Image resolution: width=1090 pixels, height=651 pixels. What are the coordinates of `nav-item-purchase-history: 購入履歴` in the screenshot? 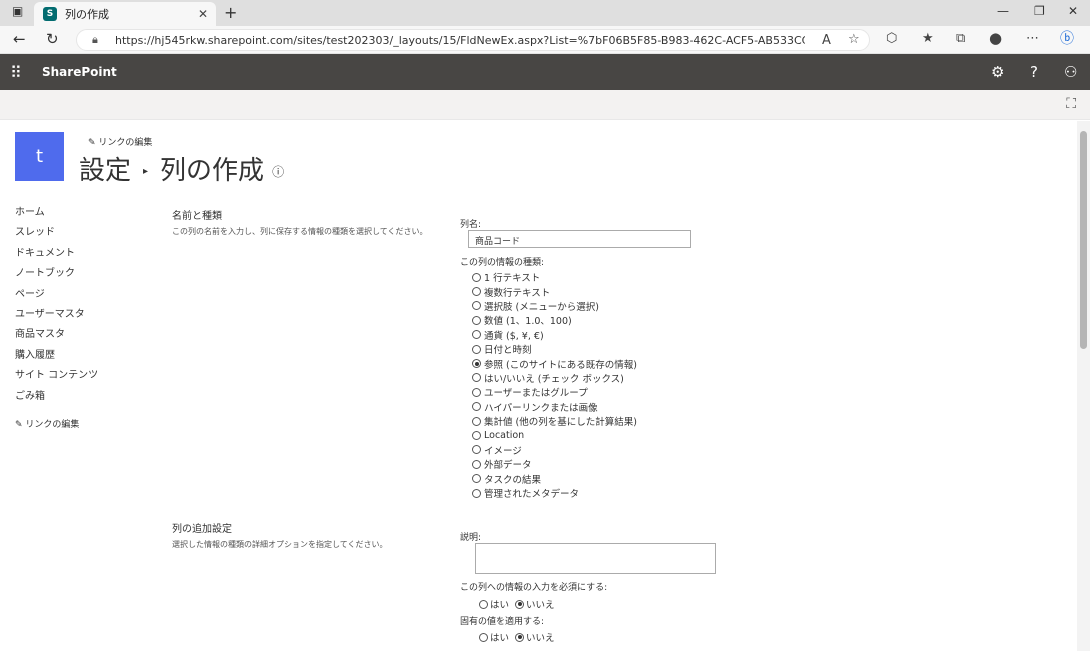 It's located at (56, 359).